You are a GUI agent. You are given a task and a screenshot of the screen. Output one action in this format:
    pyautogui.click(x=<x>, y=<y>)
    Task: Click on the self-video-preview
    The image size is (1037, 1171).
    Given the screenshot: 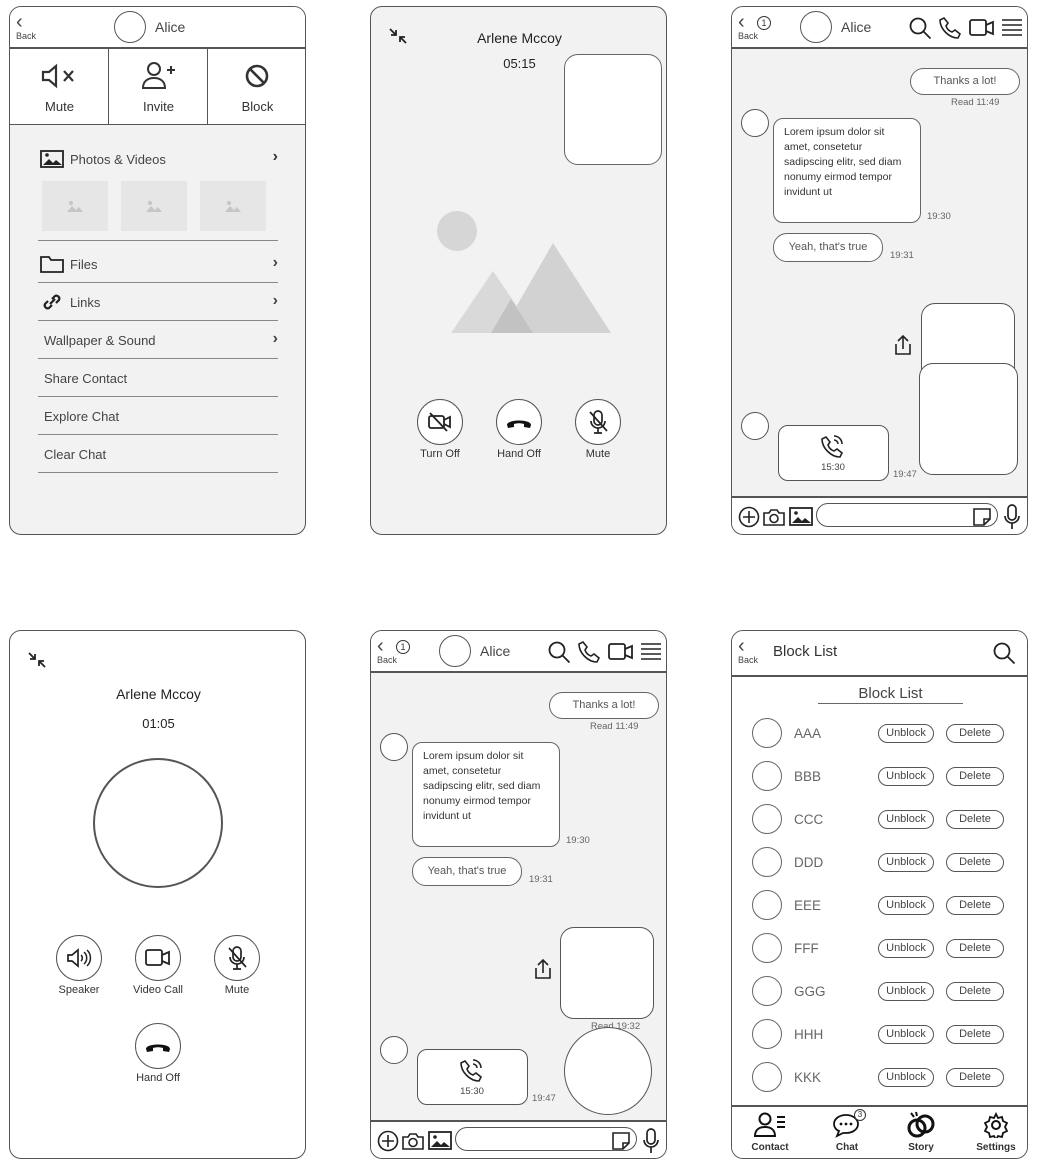 What is the action you would take?
    pyautogui.click(x=613, y=109)
    